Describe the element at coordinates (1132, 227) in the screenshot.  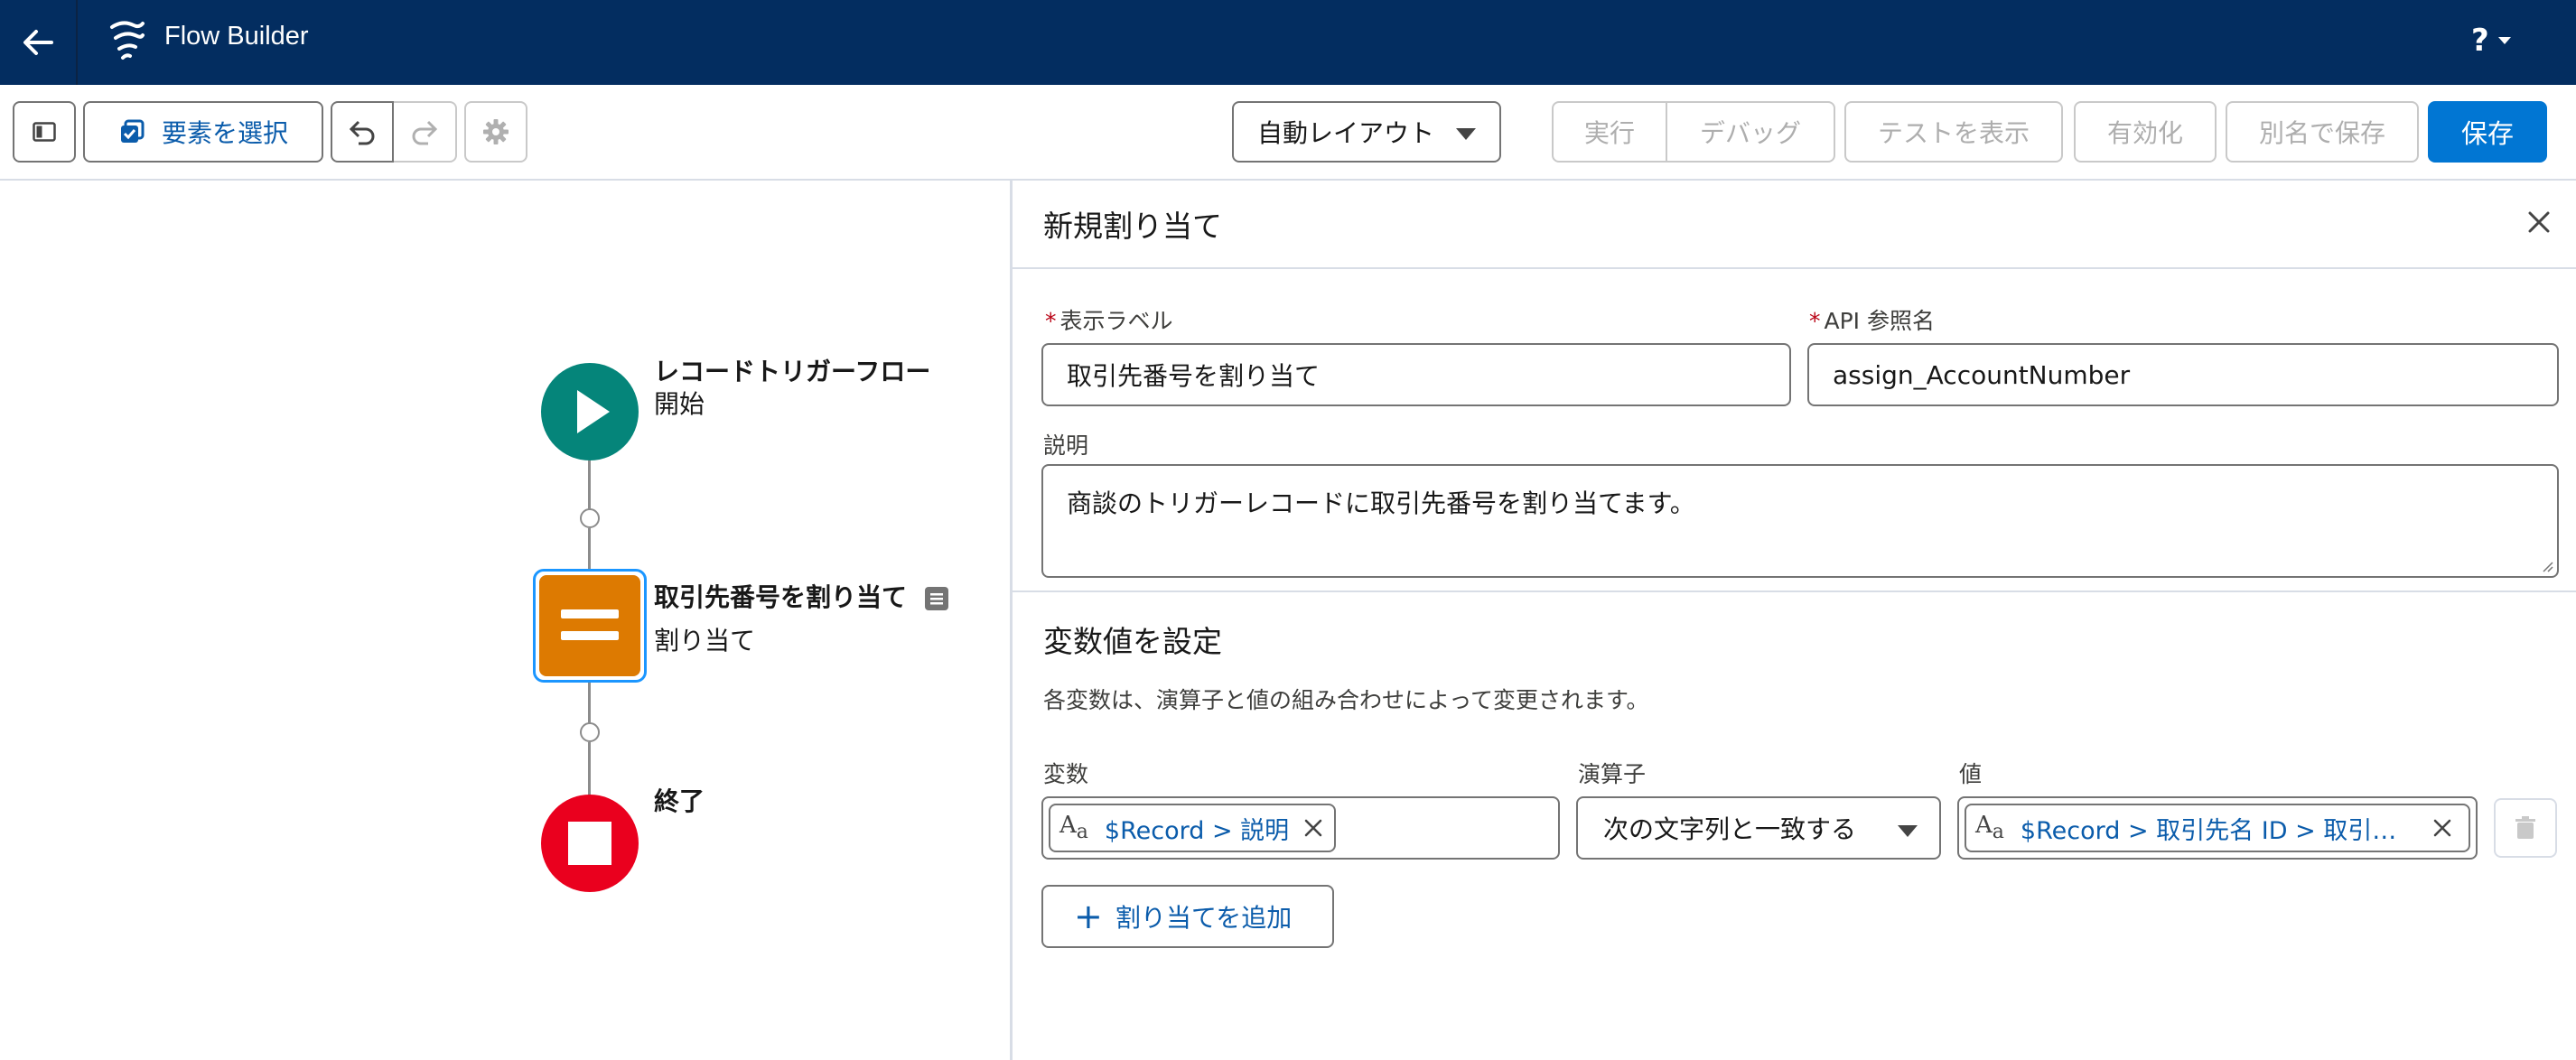
I see `panel-title: 新規割り当て` at that location.